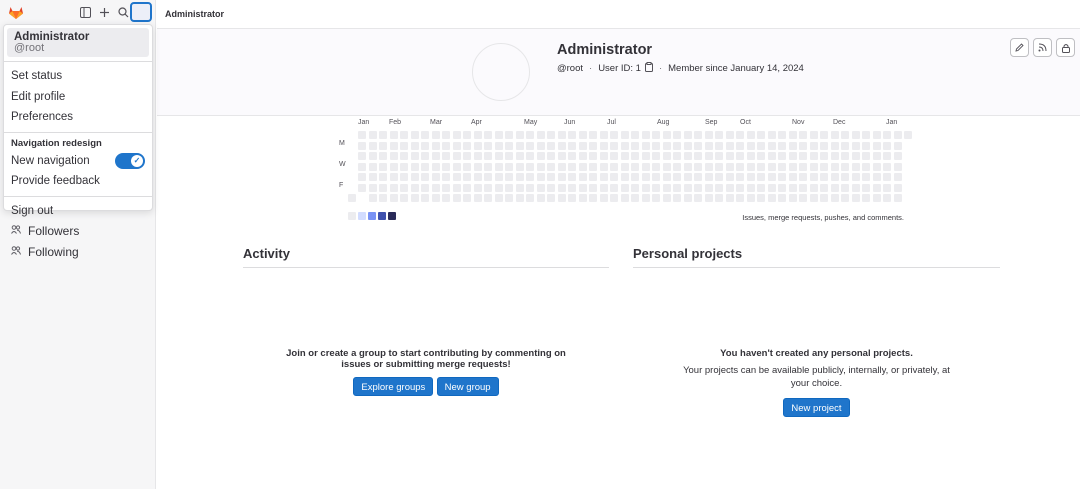 Image resolution: width=1080 pixels, height=489 pixels. I want to click on user-avatar-button, so click(141, 12).